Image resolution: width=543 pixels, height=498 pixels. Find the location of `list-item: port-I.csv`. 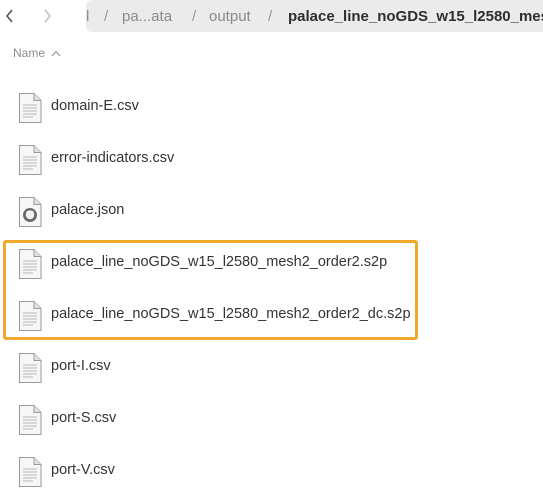

list-item: port-I.csv is located at coordinates (271, 366).